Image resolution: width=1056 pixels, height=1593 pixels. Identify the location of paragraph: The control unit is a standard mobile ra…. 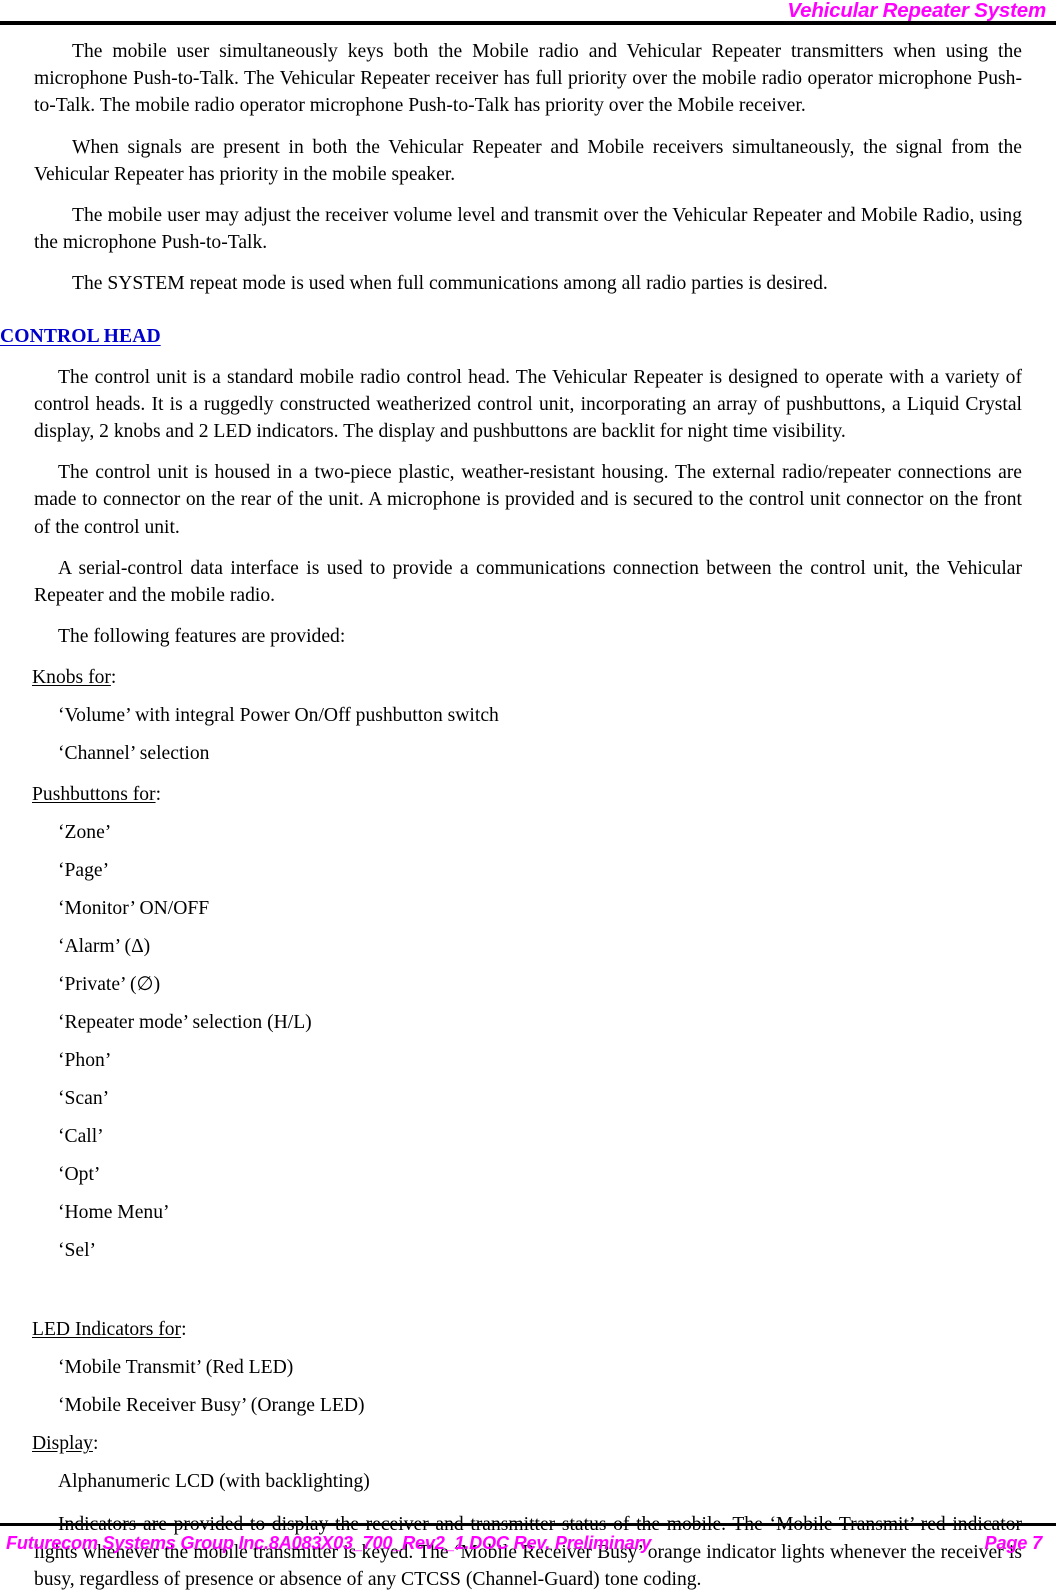
(528, 404).